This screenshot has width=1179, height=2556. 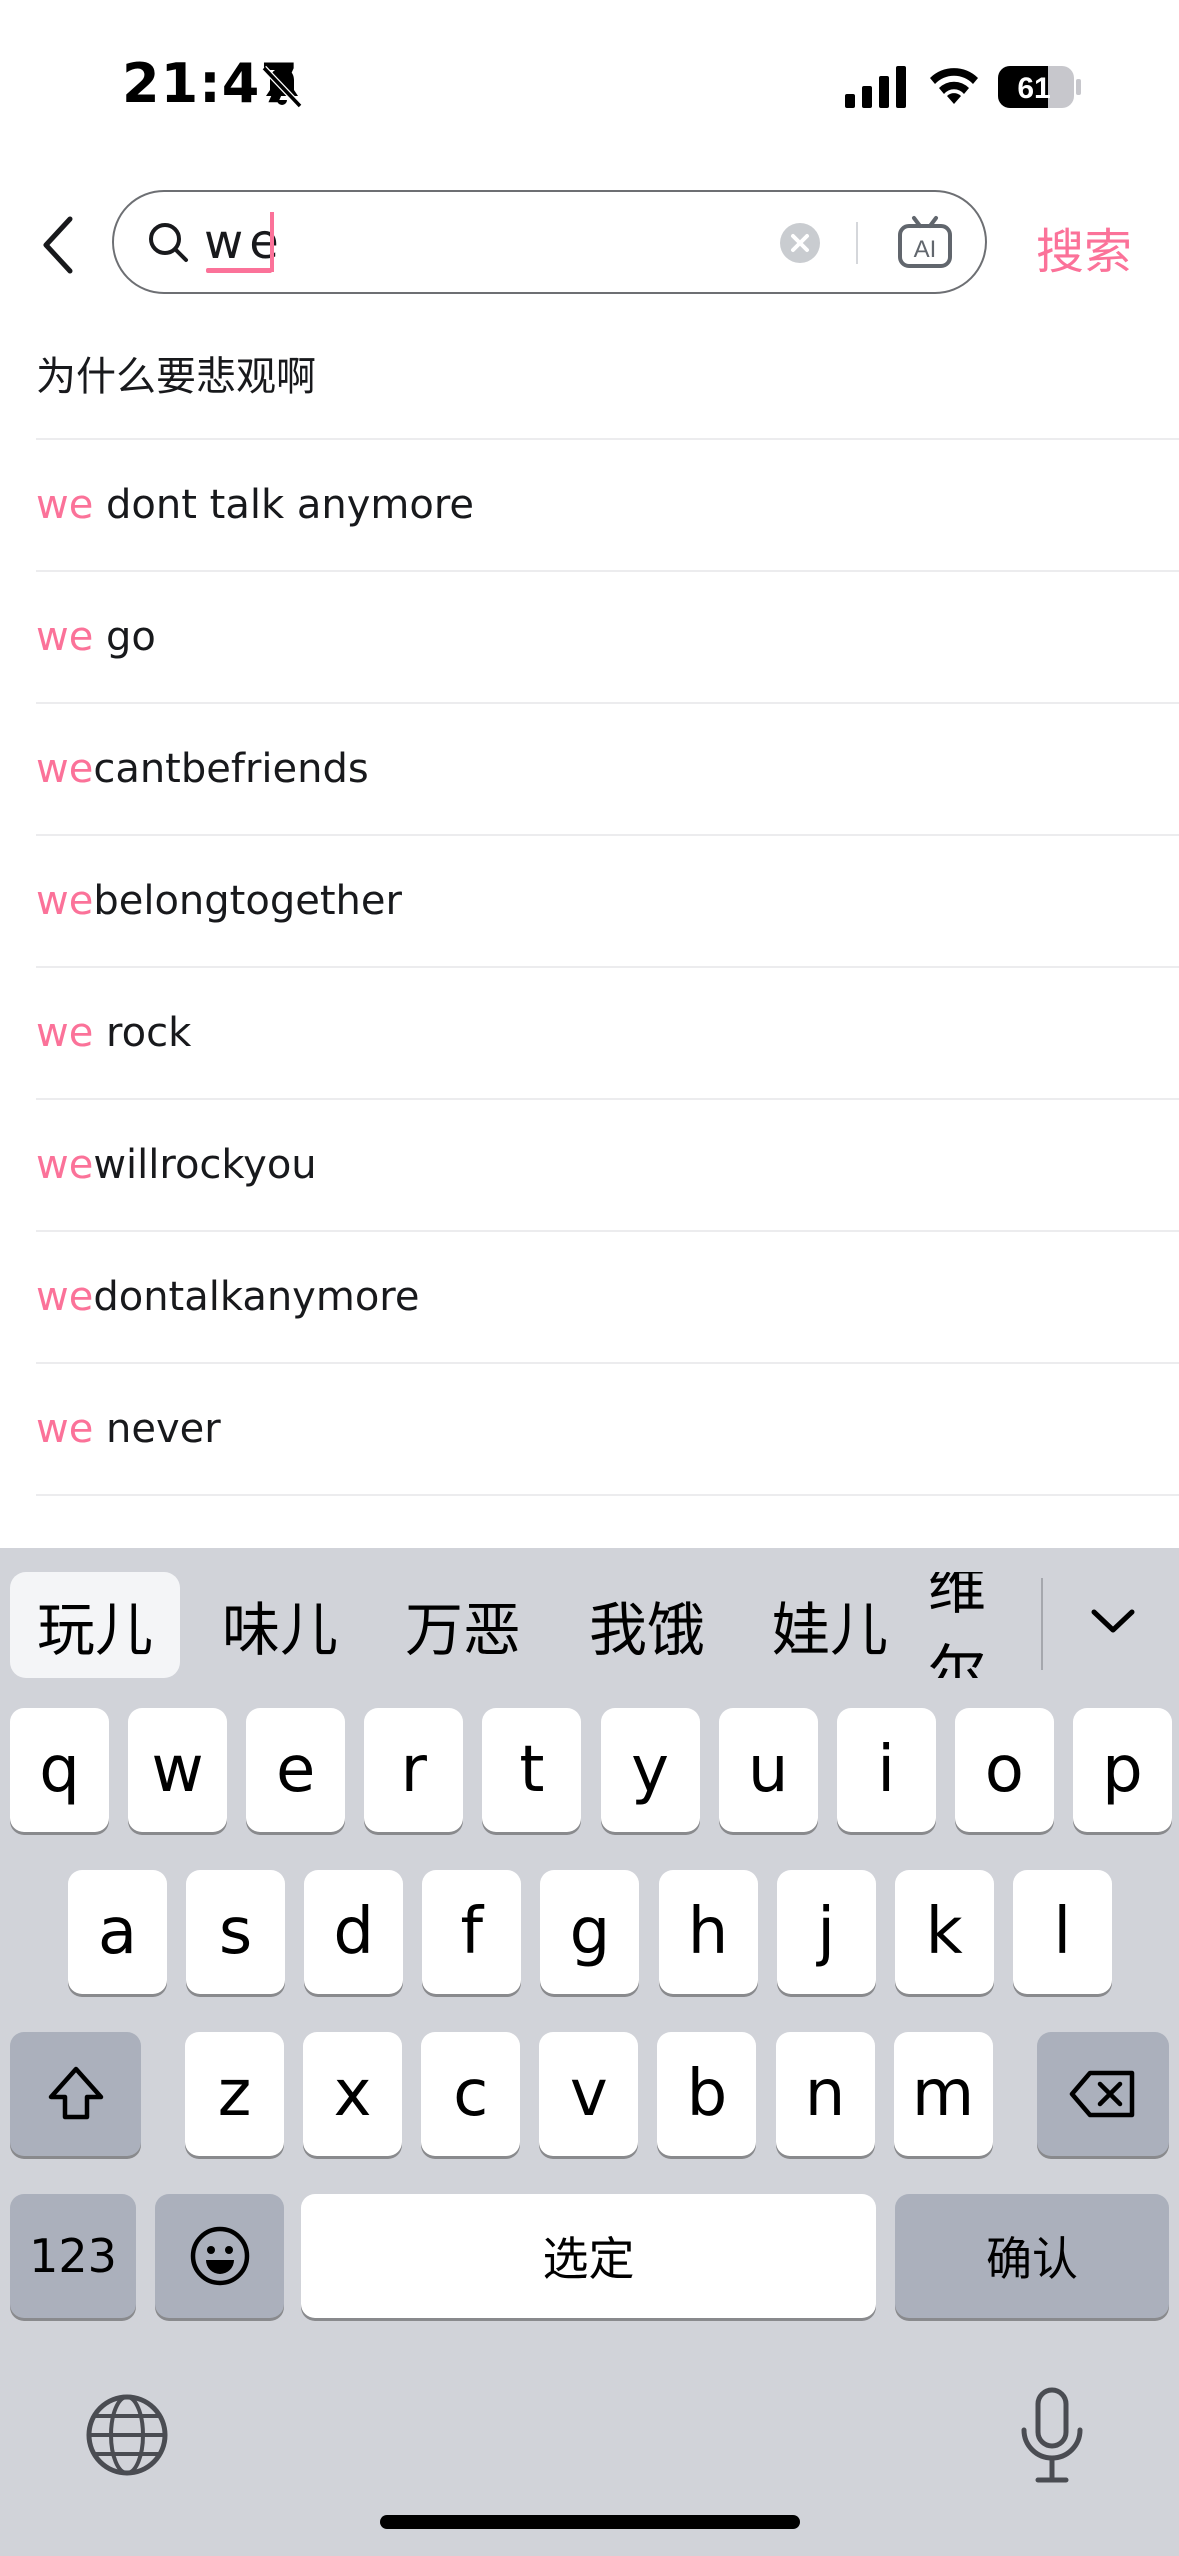 I want to click on globe-icon, so click(x=127, y=2435).